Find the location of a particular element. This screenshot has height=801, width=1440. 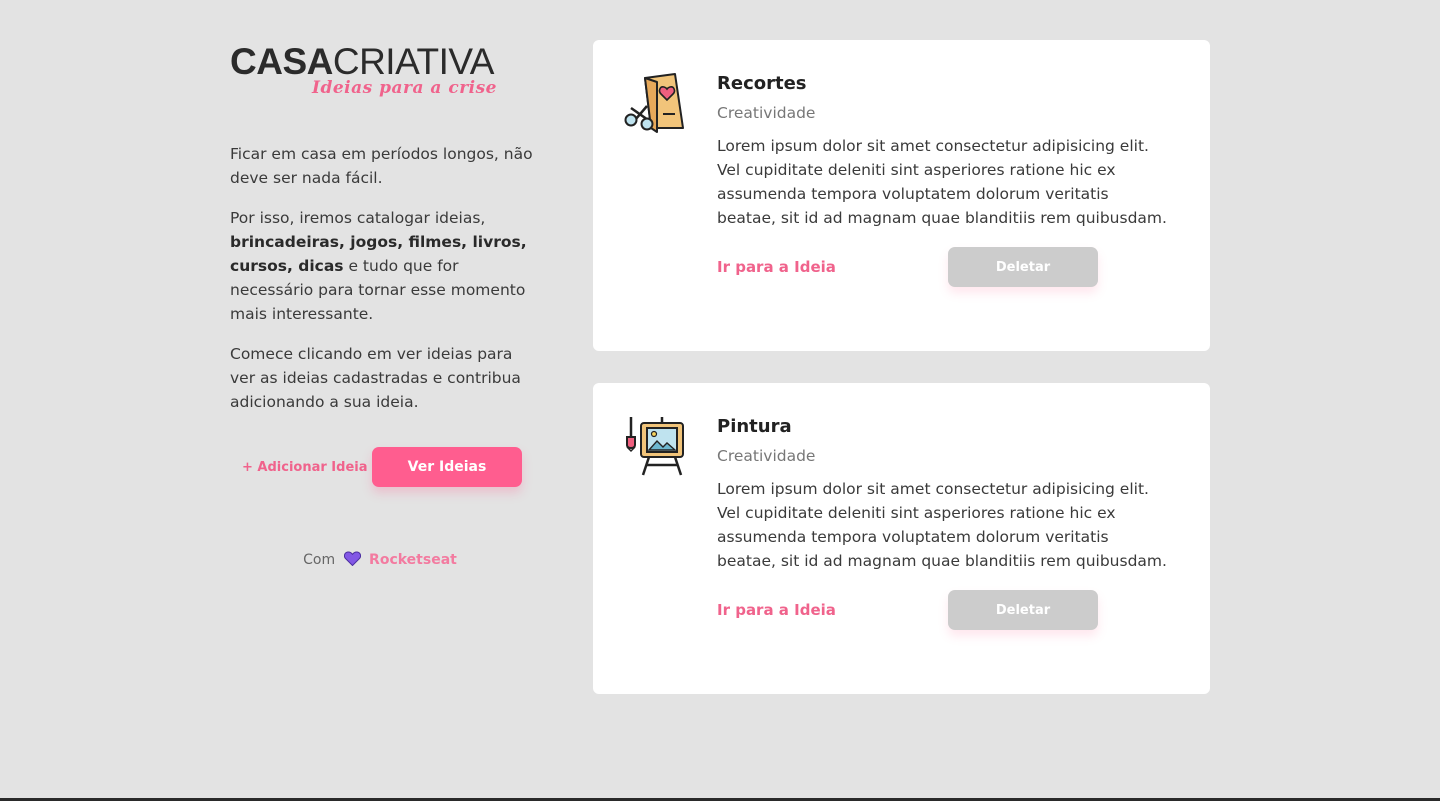

logo-bold-text: CASA is located at coordinates (281, 61).